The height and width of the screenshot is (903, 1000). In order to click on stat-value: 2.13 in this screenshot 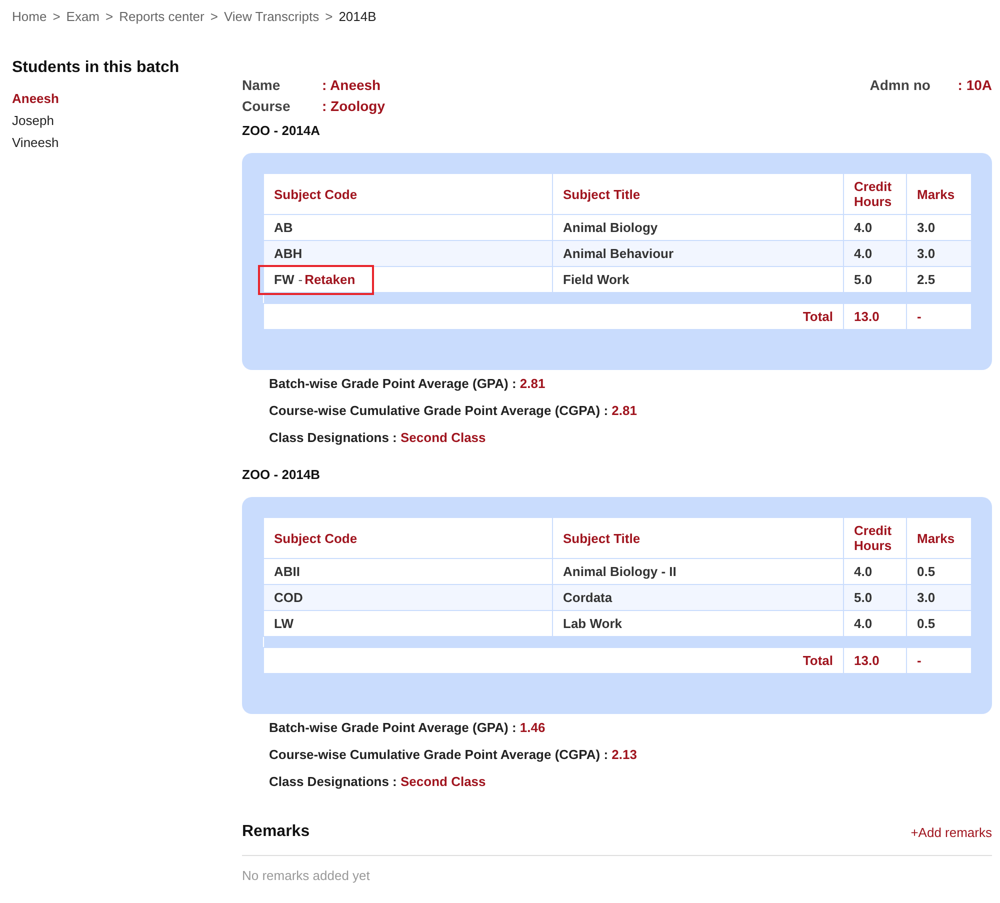, I will do `click(624, 754)`.